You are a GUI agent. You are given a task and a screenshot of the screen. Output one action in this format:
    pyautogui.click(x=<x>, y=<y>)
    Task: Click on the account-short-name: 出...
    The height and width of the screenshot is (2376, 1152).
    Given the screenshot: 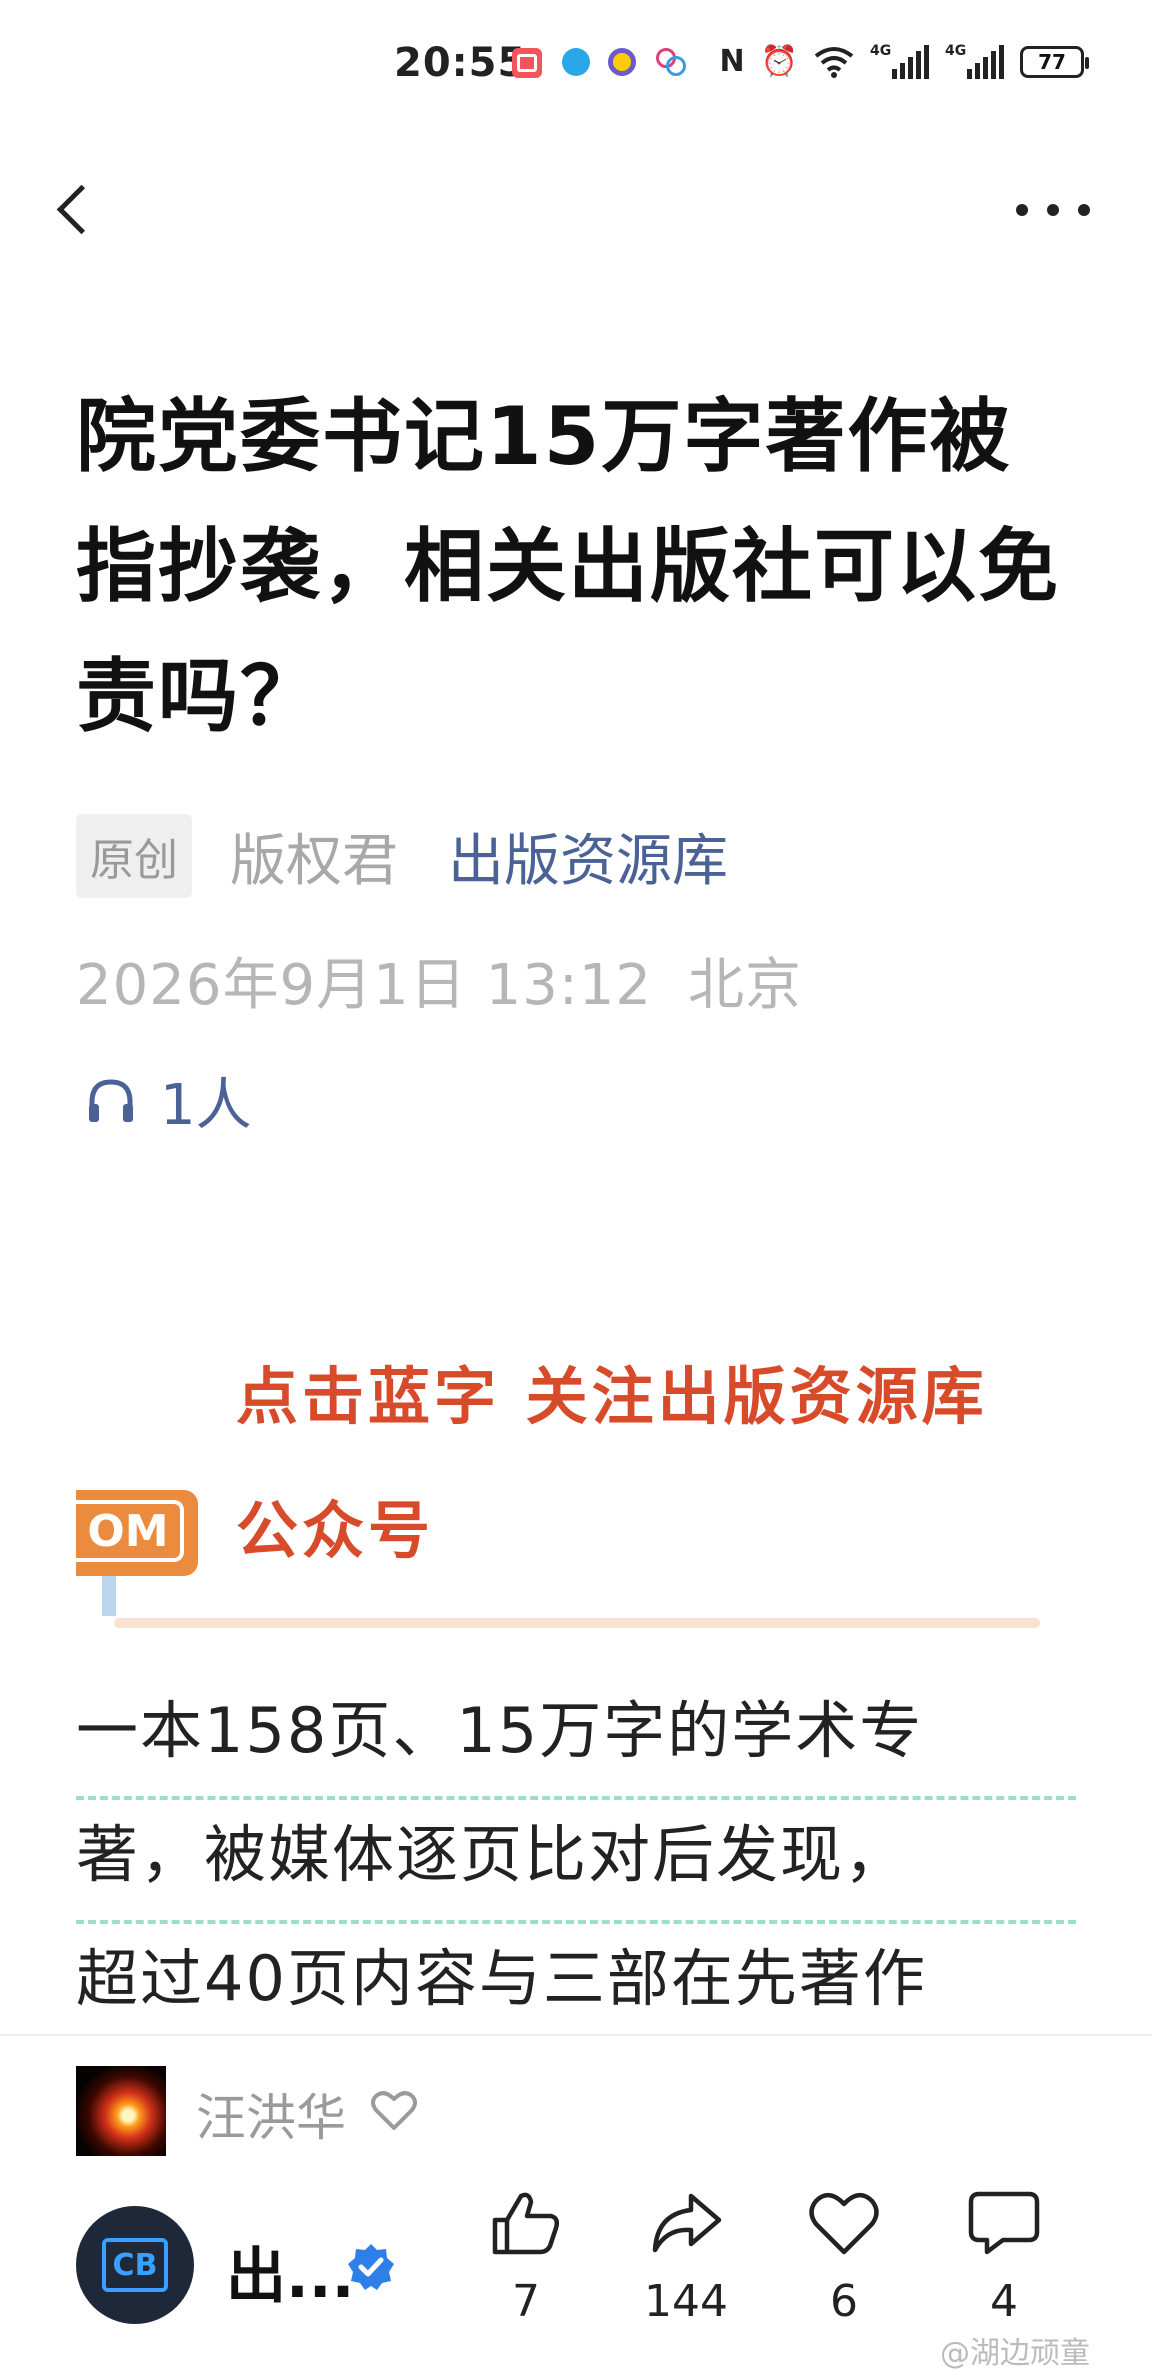 What is the action you would take?
    pyautogui.click(x=290, y=2271)
    